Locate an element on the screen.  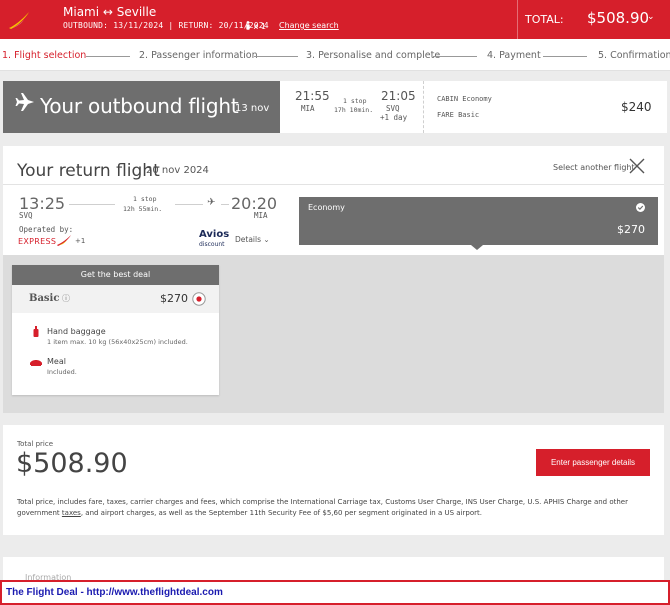
outbound-fare: FARE Basic is located at coordinates (458, 115).